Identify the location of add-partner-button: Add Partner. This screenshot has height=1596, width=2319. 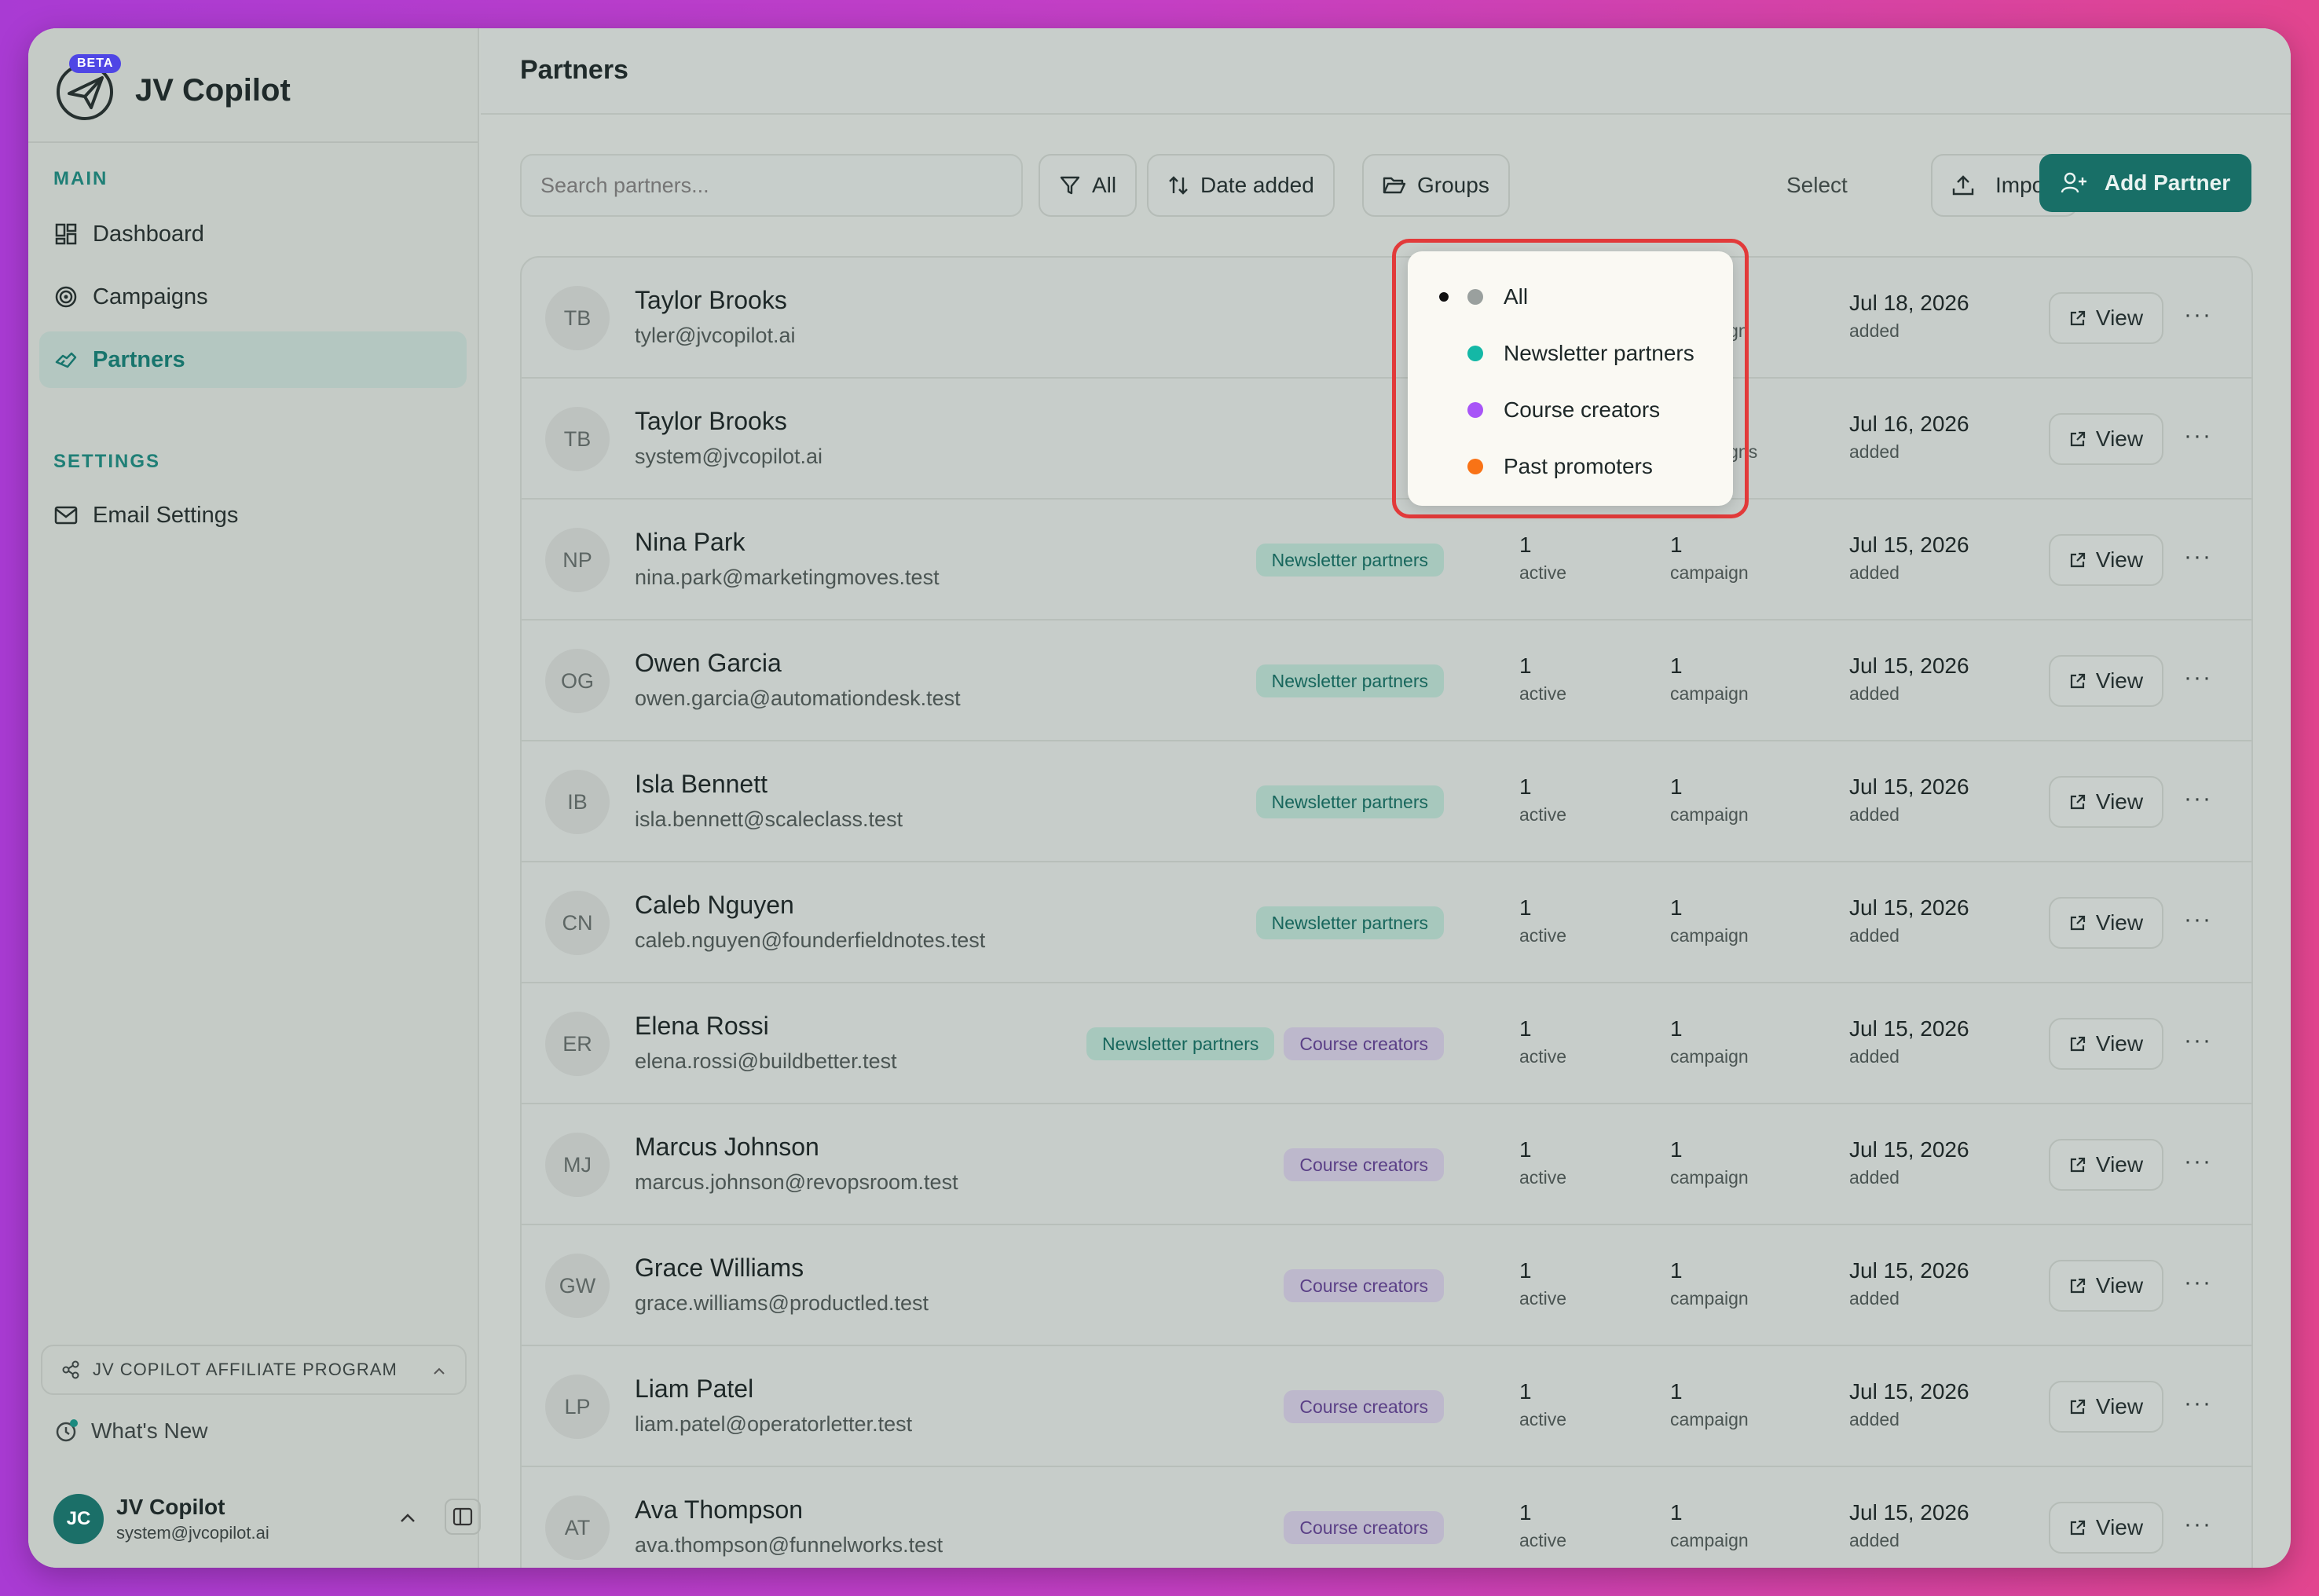
(2145, 183).